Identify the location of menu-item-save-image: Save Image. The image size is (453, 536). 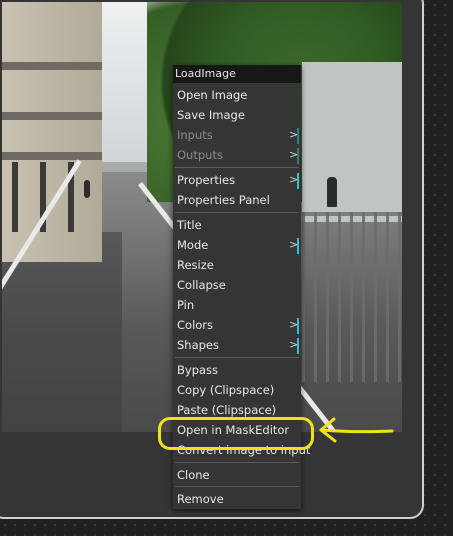
(237, 115).